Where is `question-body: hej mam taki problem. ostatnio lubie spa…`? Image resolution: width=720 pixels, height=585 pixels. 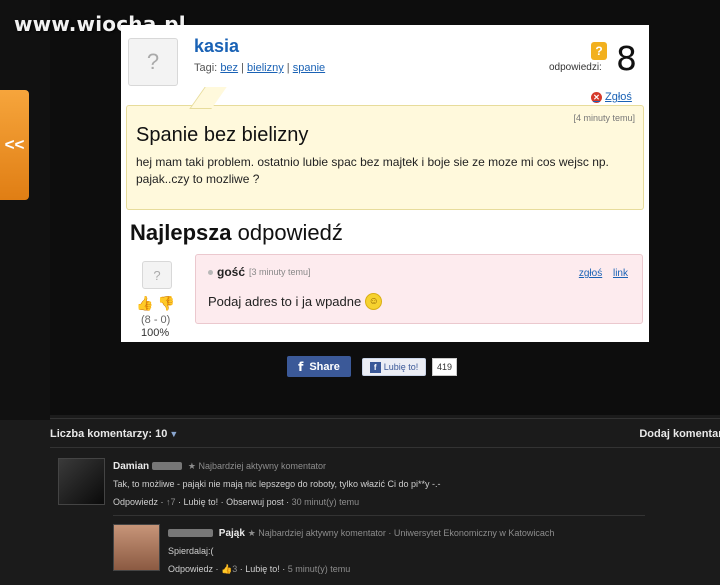 question-body: hej mam taki problem. ostatnio lubie spa… is located at coordinates (372, 170).